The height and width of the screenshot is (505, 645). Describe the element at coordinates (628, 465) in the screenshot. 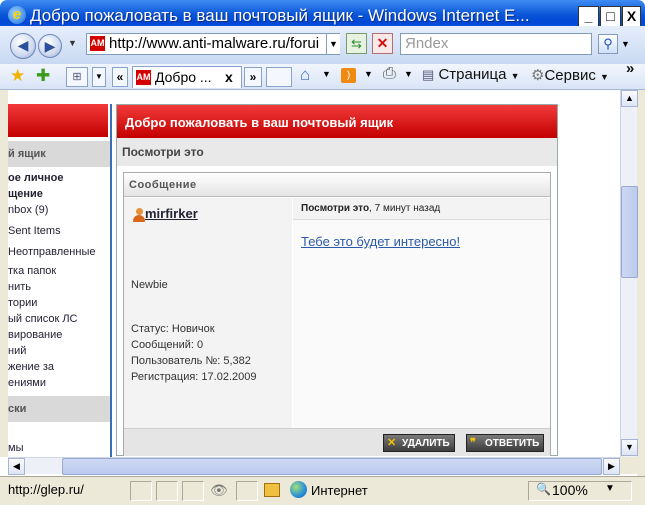

I see `scroll-corner` at that location.